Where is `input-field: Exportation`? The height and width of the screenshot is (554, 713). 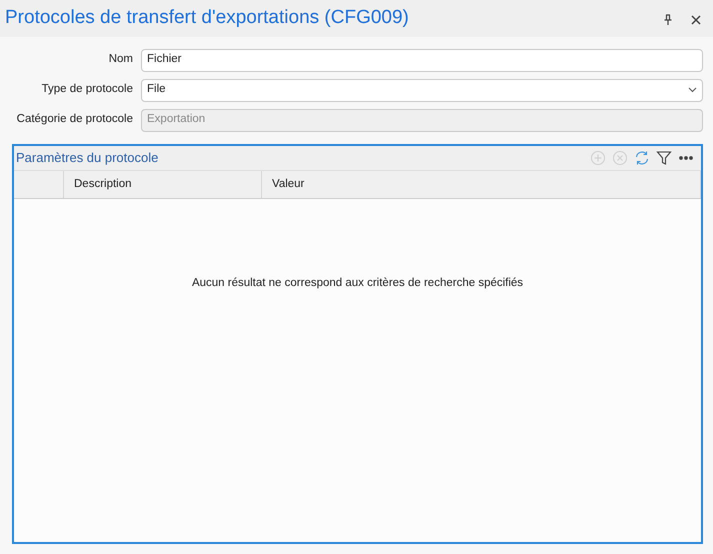
input-field: Exportation is located at coordinates (422, 120).